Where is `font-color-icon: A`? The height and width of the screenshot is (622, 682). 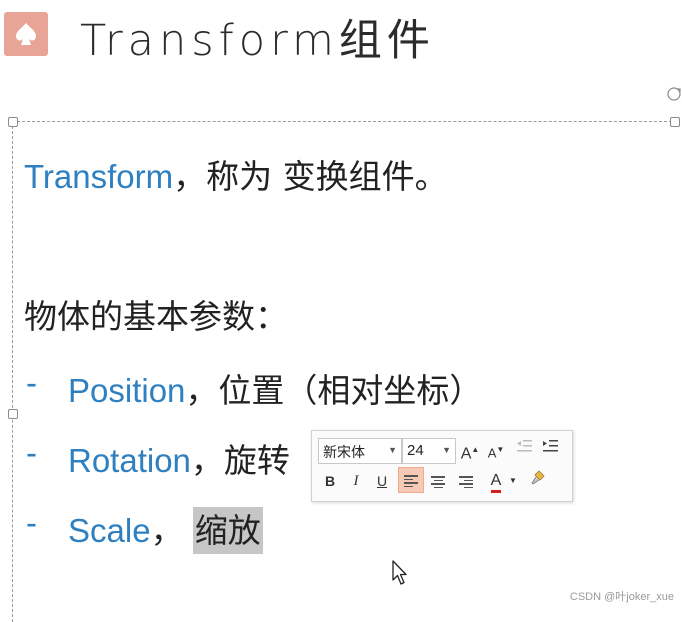 font-color-icon: A is located at coordinates (496, 482).